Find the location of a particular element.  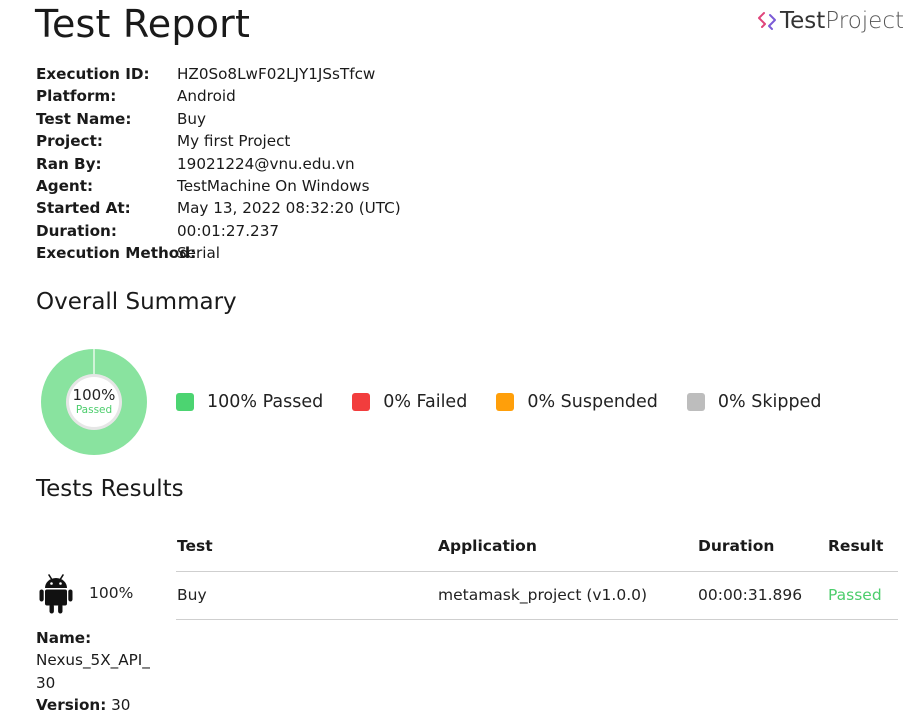

detail-value: 19021224@vnu.edu.vn is located at coordinates (266, 163).